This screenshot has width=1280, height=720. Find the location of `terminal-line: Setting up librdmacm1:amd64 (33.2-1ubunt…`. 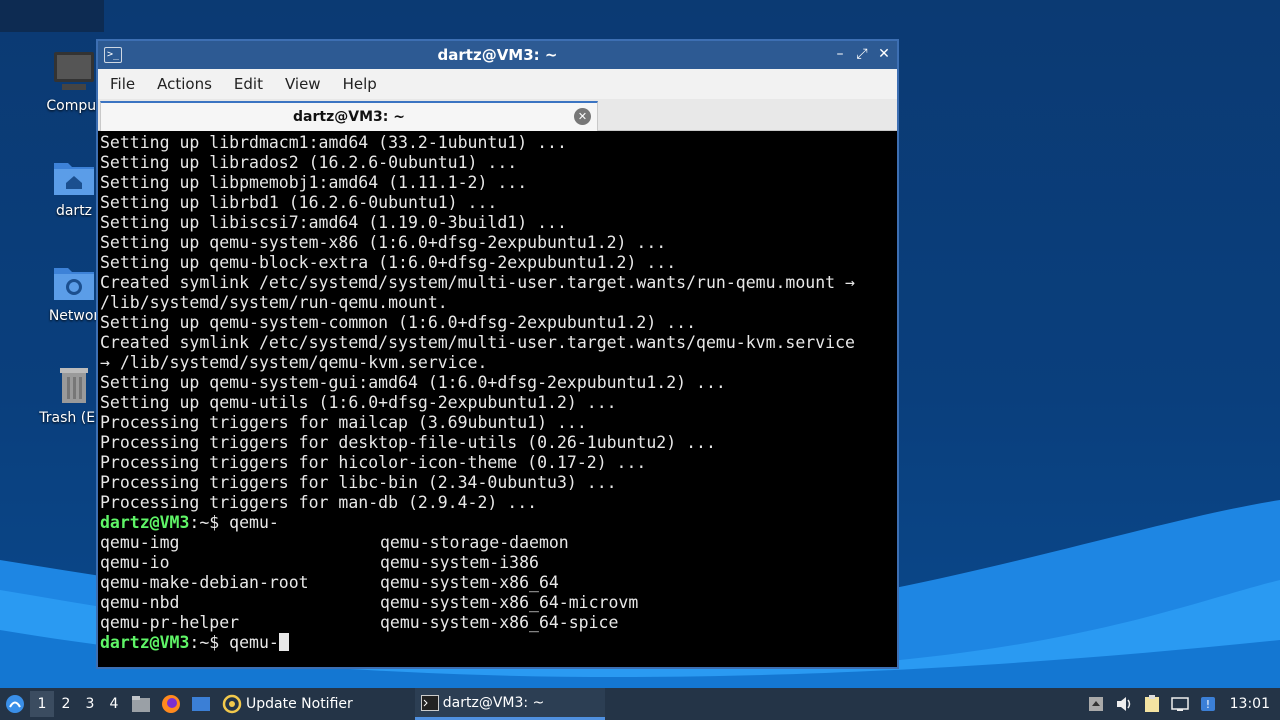

terminal-line: Setting up librdmacm1:amd64 (33.2-1ubunt… is located at coordinates (333, 142).